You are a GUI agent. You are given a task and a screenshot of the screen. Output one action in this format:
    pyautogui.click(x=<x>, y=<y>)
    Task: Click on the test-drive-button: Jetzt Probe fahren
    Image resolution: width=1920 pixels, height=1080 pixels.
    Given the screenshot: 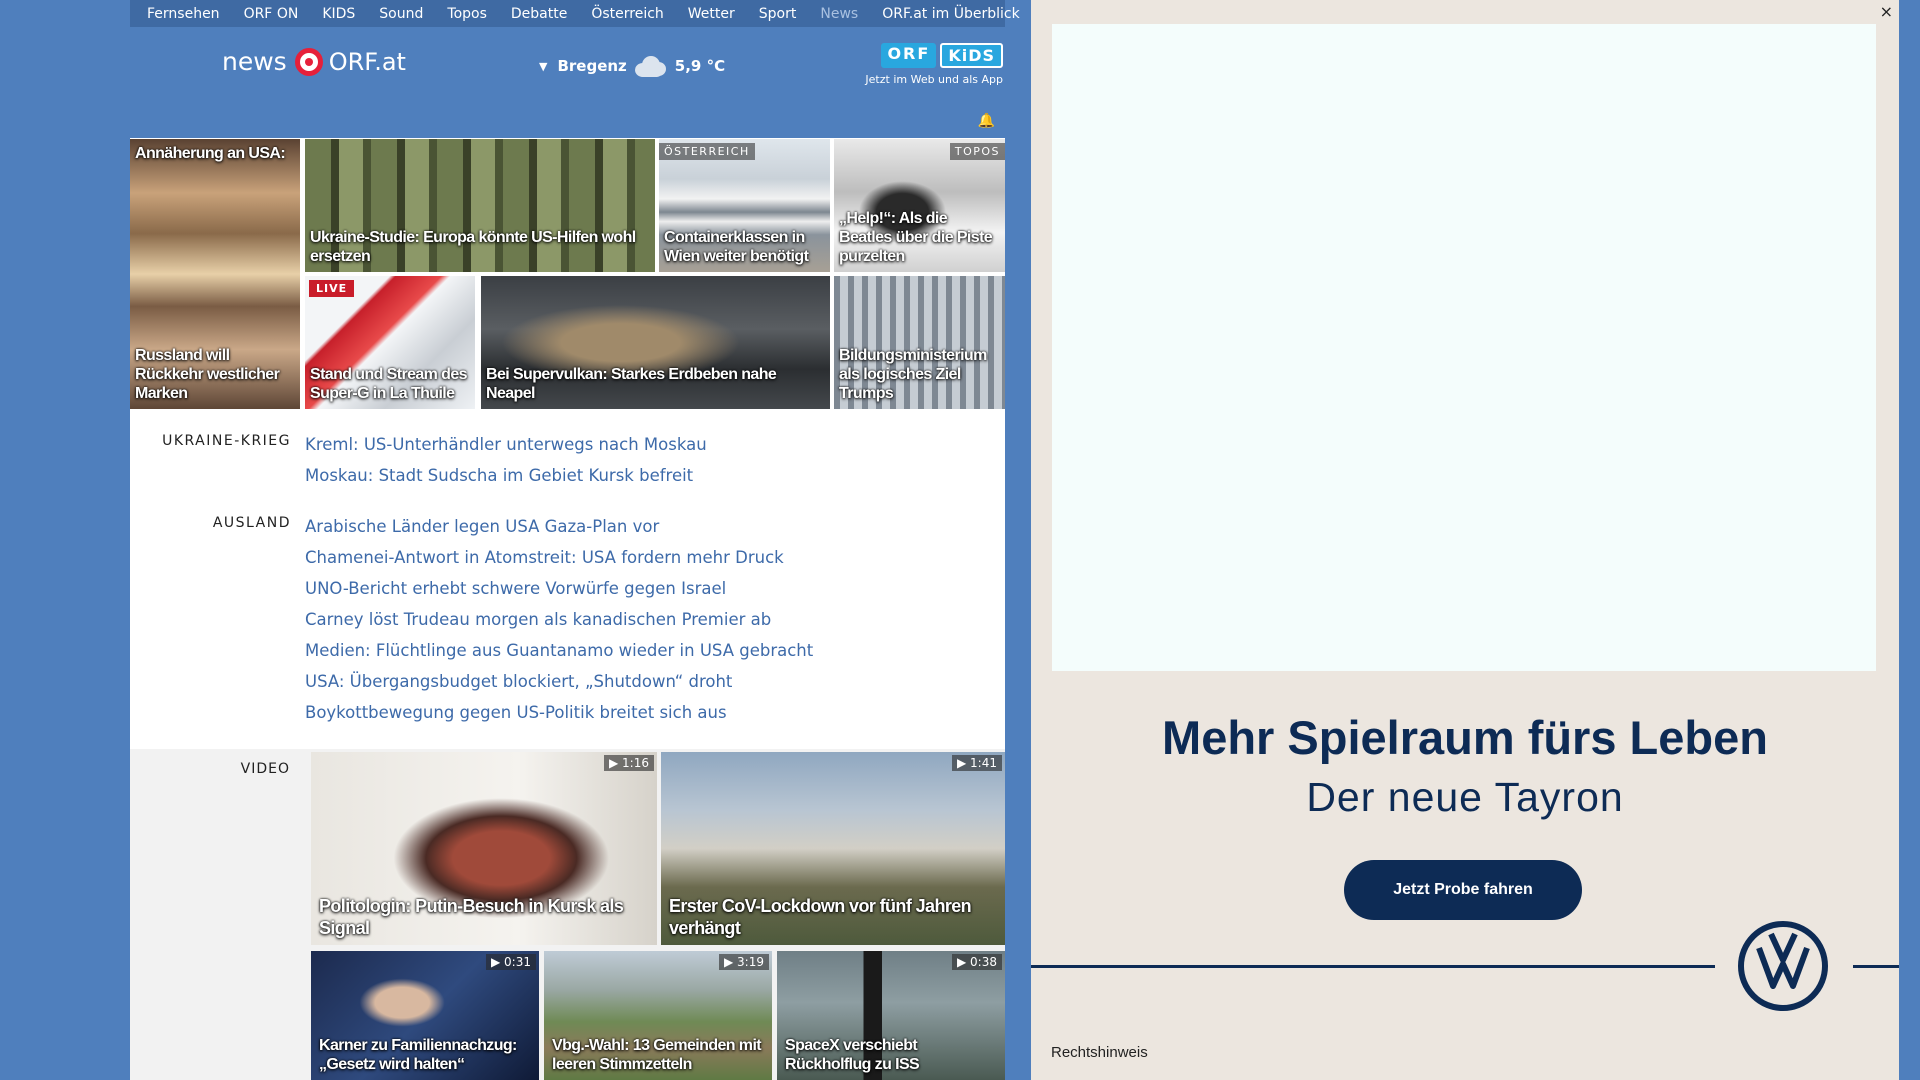 What is the action you would take?
    pyautogui.click(x=1463, y=890)
    